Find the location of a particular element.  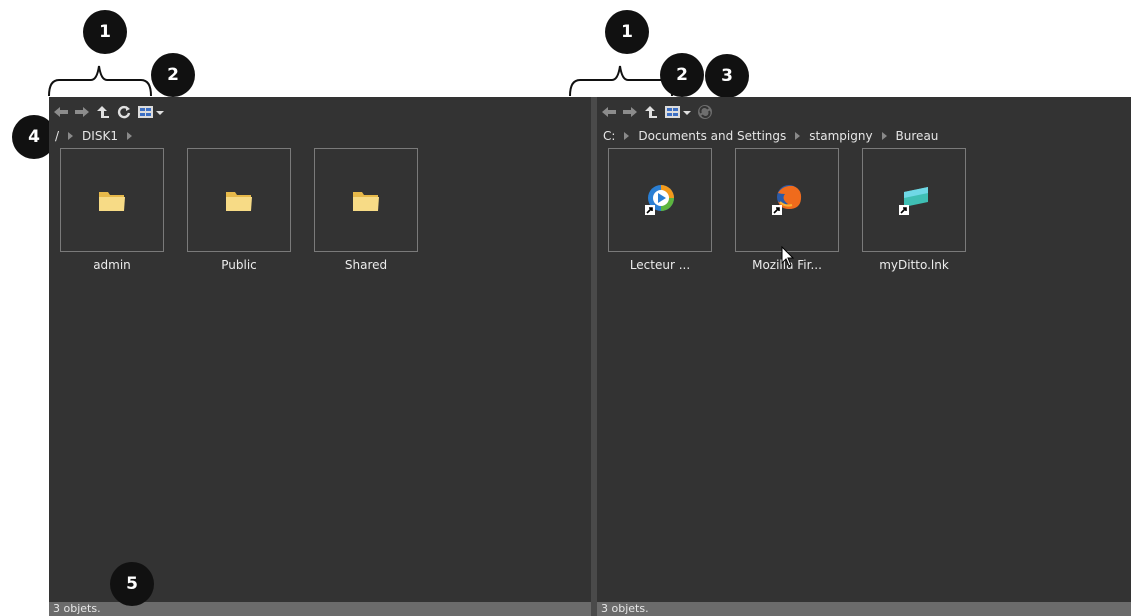

left-item-grid: admin Public Shared is located at coordinates (239, 210).